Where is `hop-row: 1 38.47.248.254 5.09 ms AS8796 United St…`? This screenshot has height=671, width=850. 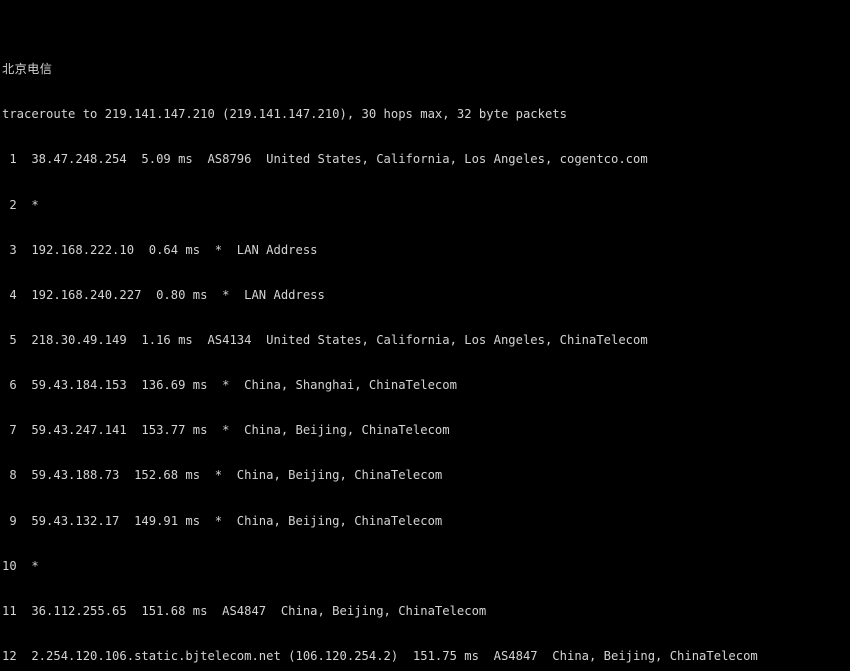 hop-row: 1 38.47.248.254 5.09 ms AS8796 United St… is located at coordinates (325, 159).